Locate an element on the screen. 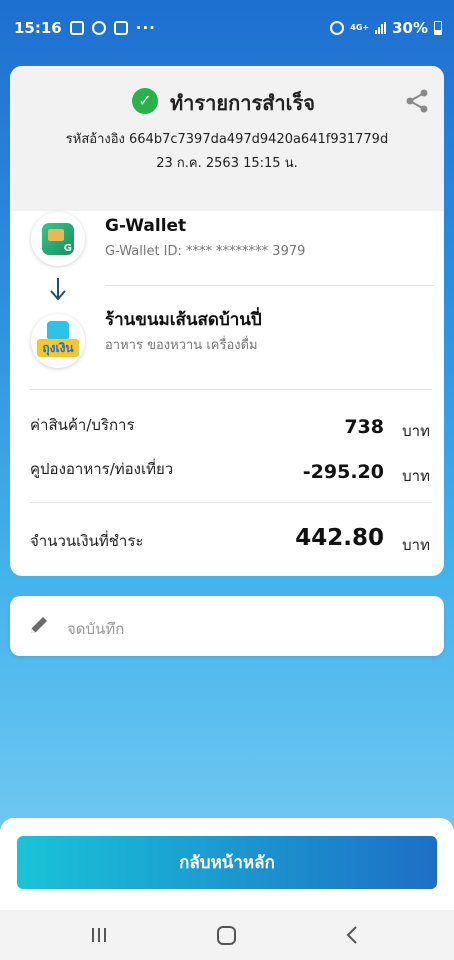  payer-wallet-id: G-Wallet ID: **** ******** 3979 is located at coordinates (205, 251).